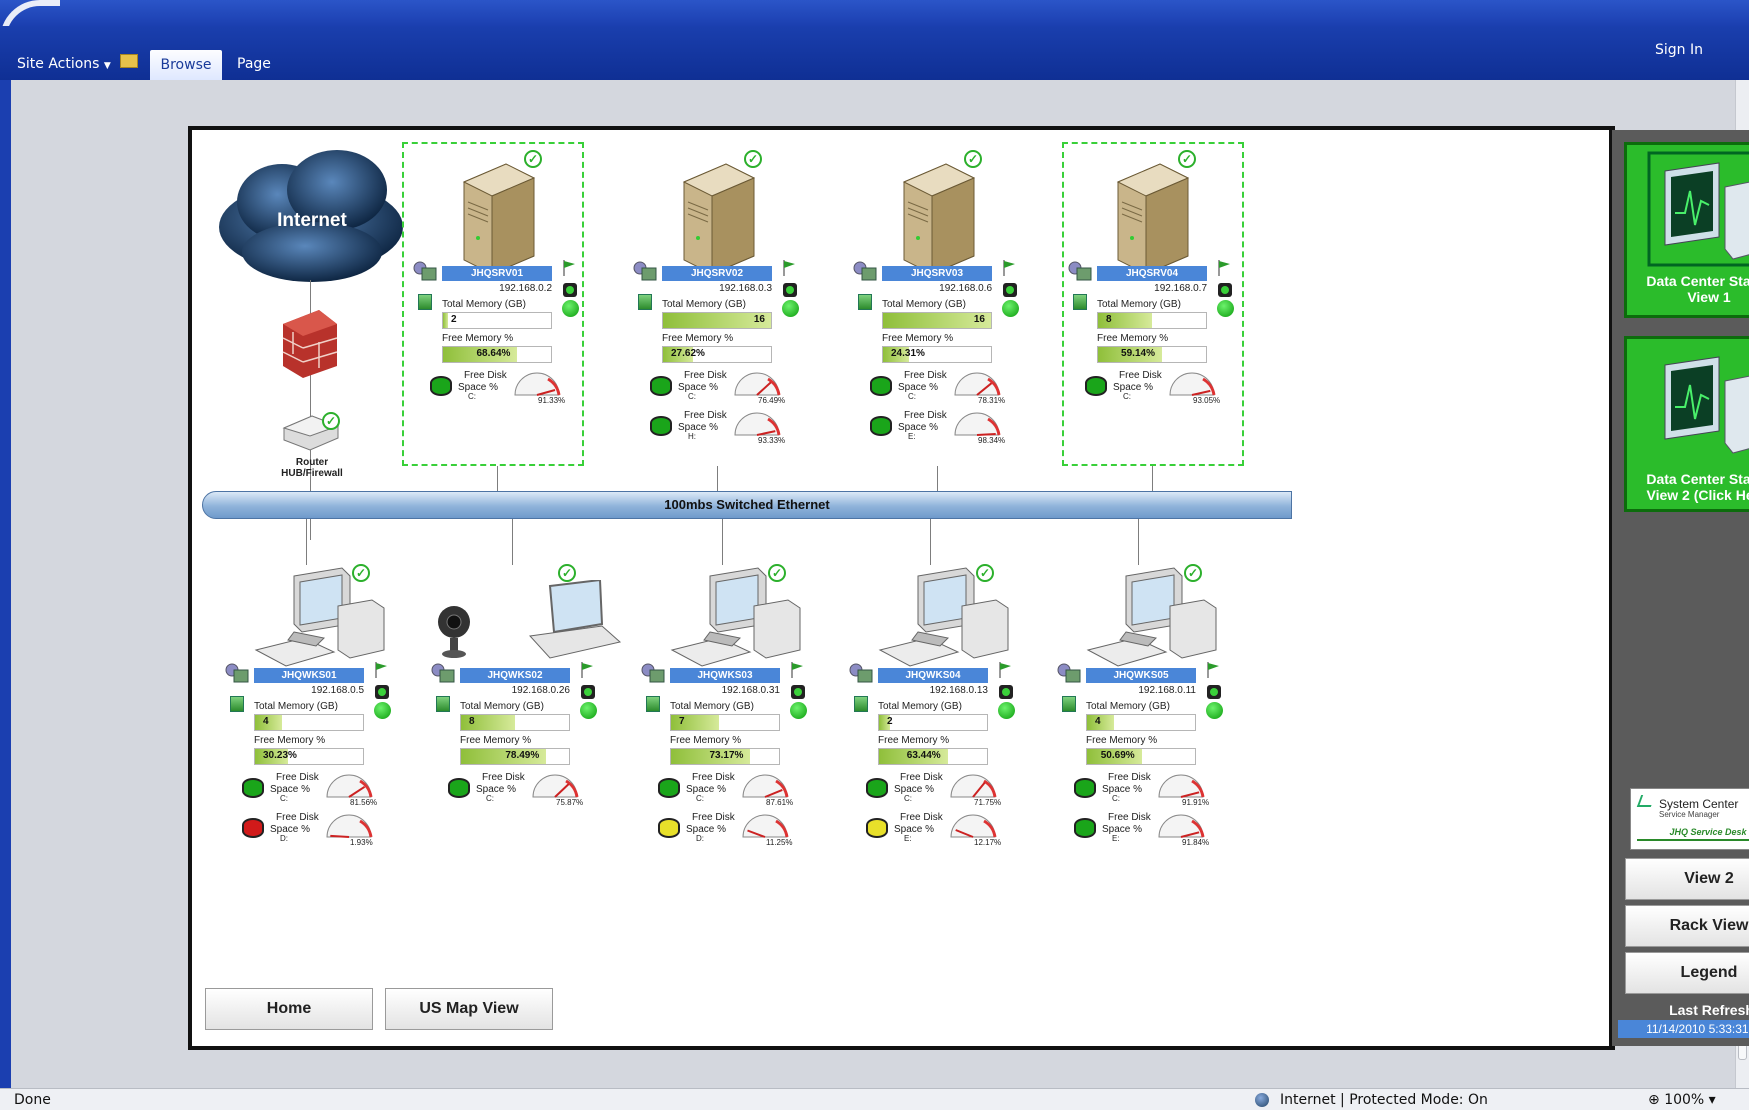 The image size is (1749, 1110). I want to click on laptop-icon, so click(557, 622).